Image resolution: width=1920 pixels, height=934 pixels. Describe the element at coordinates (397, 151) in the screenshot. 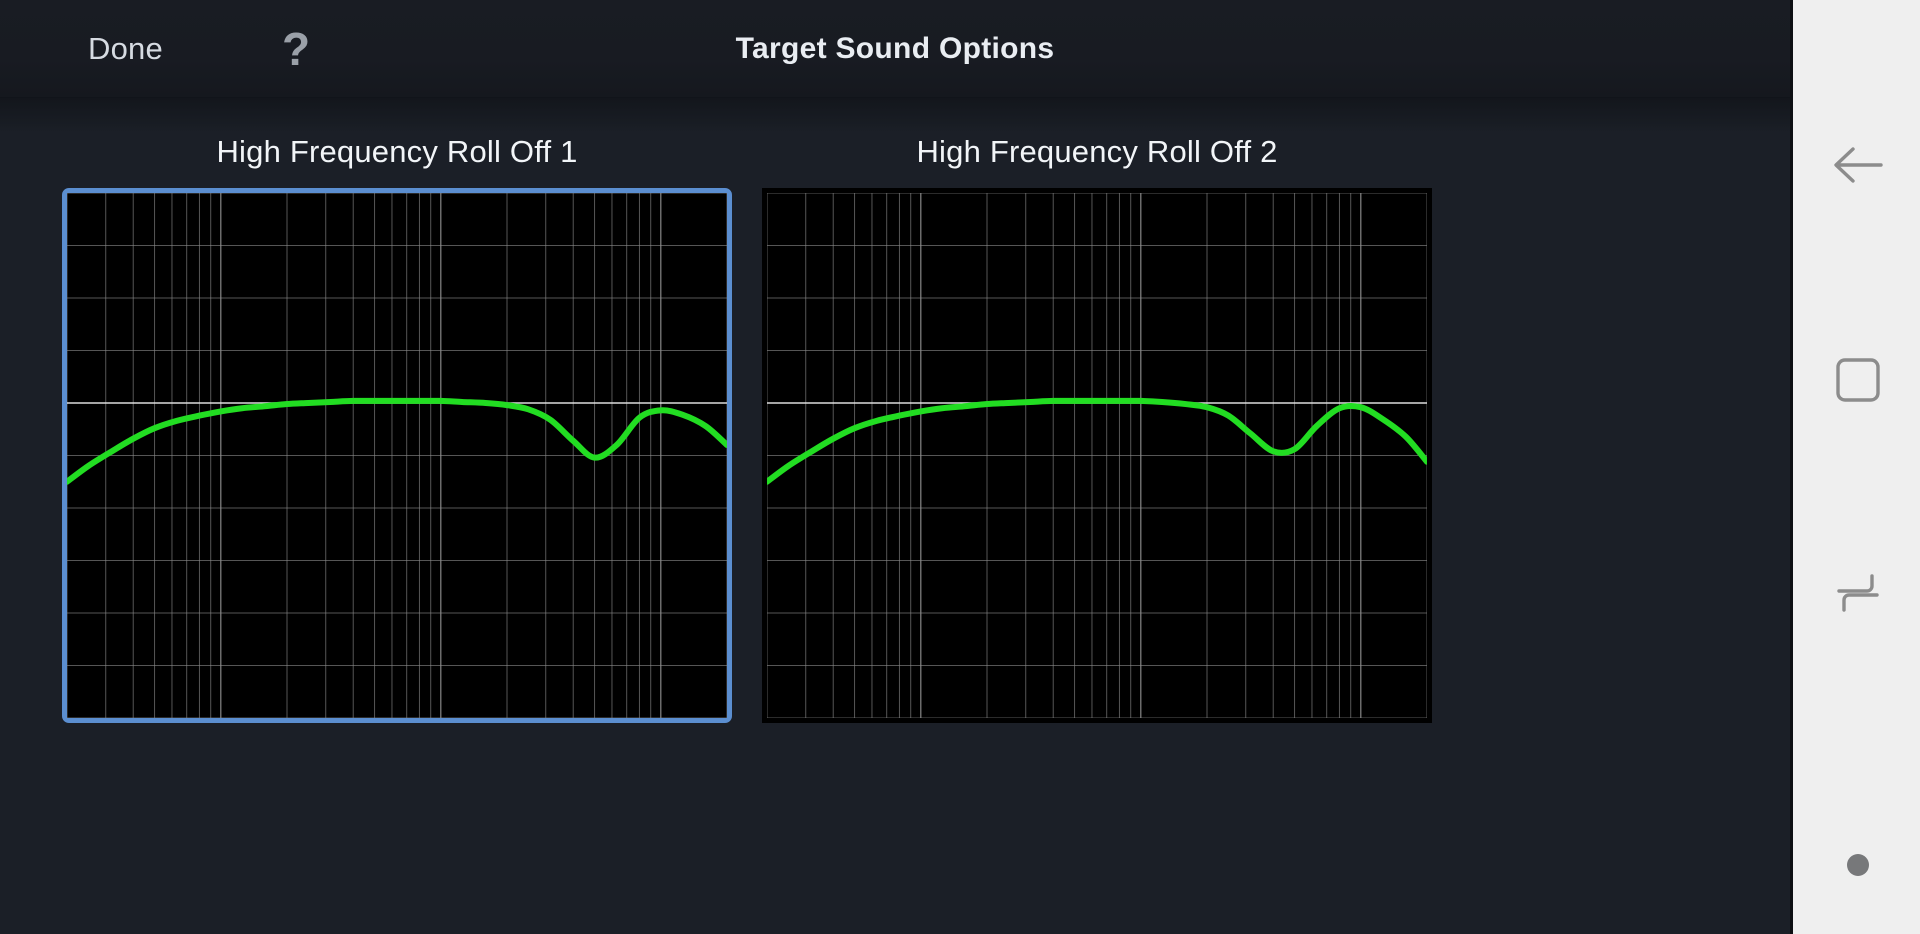

I see `chart-title-1: High Frequency Roll Off 1` at that location.